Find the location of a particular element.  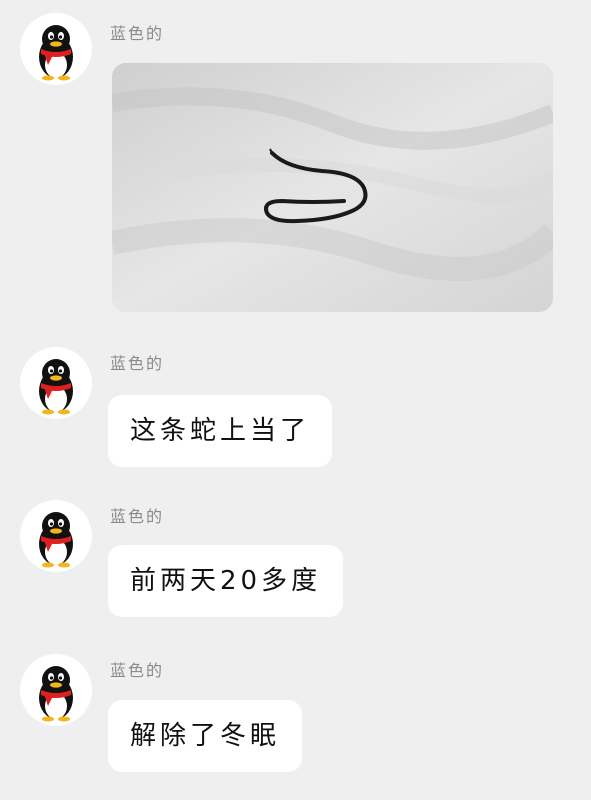

message-bubble: 这条蛇上当了 is located at coordinates (220, 431).